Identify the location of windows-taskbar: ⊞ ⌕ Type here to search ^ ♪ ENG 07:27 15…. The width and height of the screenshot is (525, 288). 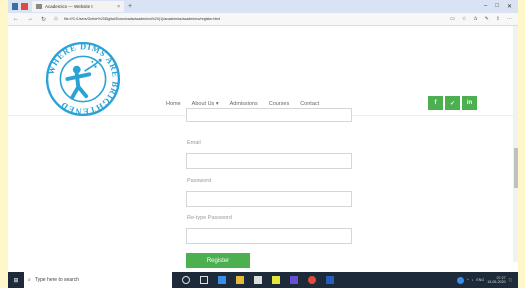
(263, 280).